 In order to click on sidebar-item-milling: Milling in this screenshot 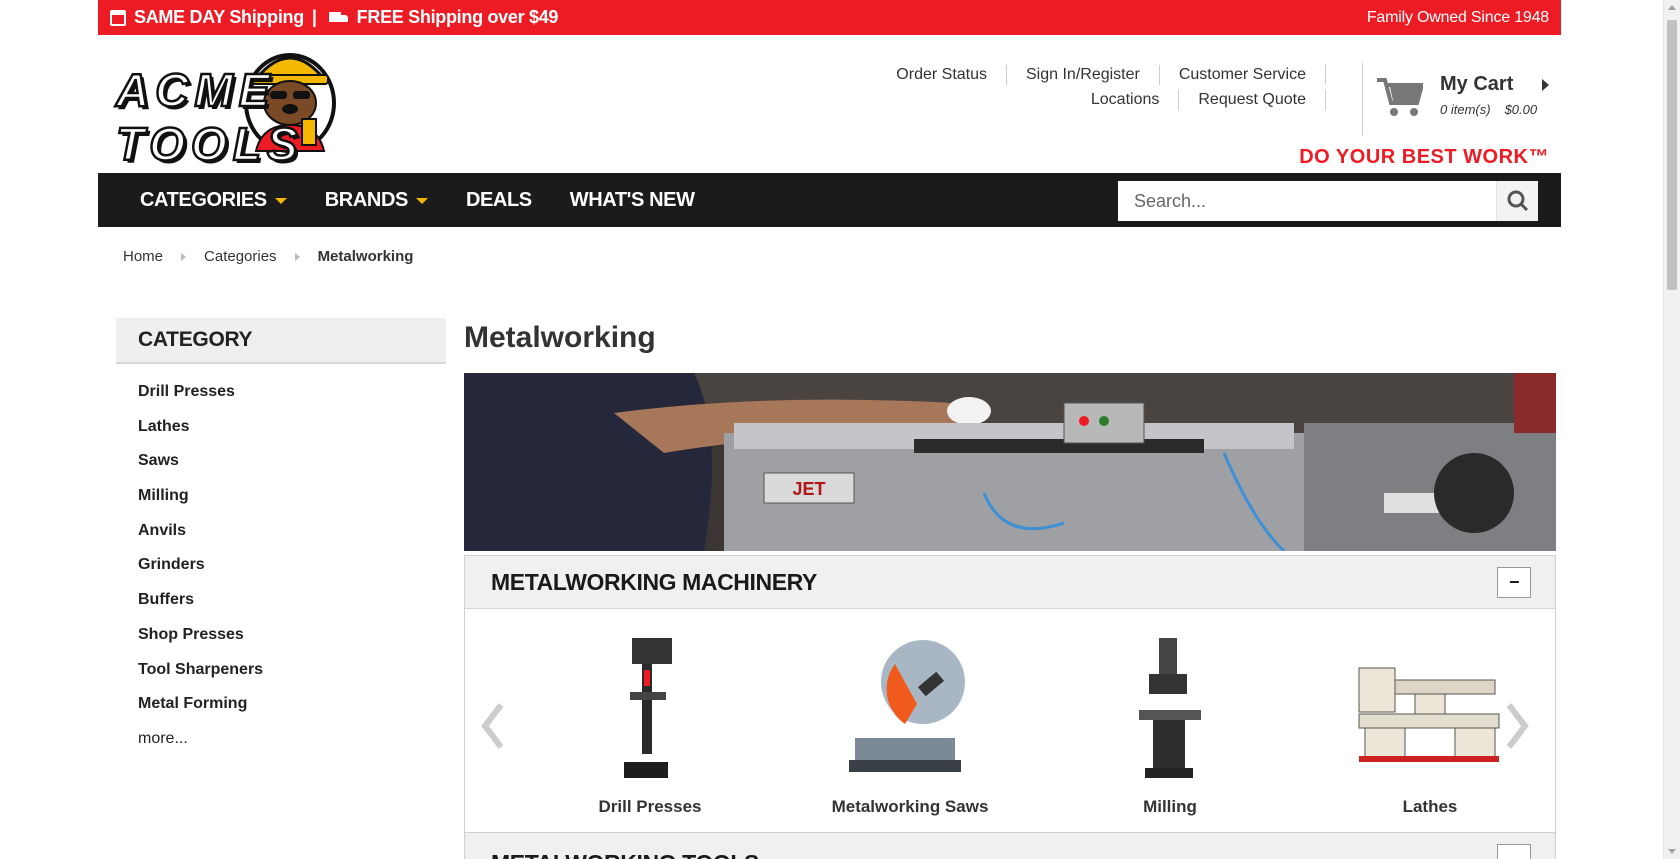, I will do `click(292, 496)`.